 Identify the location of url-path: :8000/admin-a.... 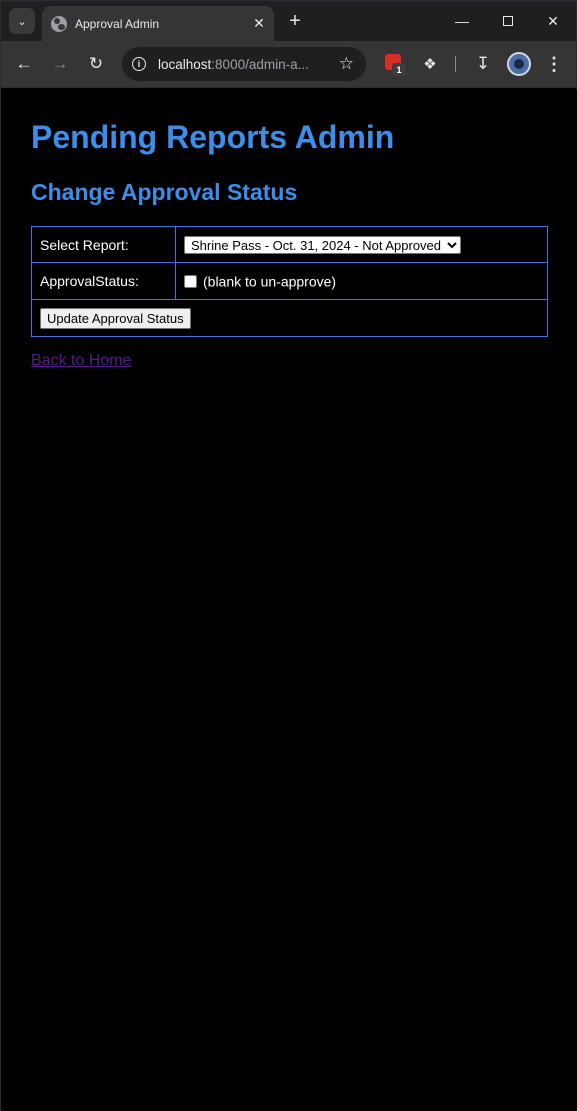
(260, 64).